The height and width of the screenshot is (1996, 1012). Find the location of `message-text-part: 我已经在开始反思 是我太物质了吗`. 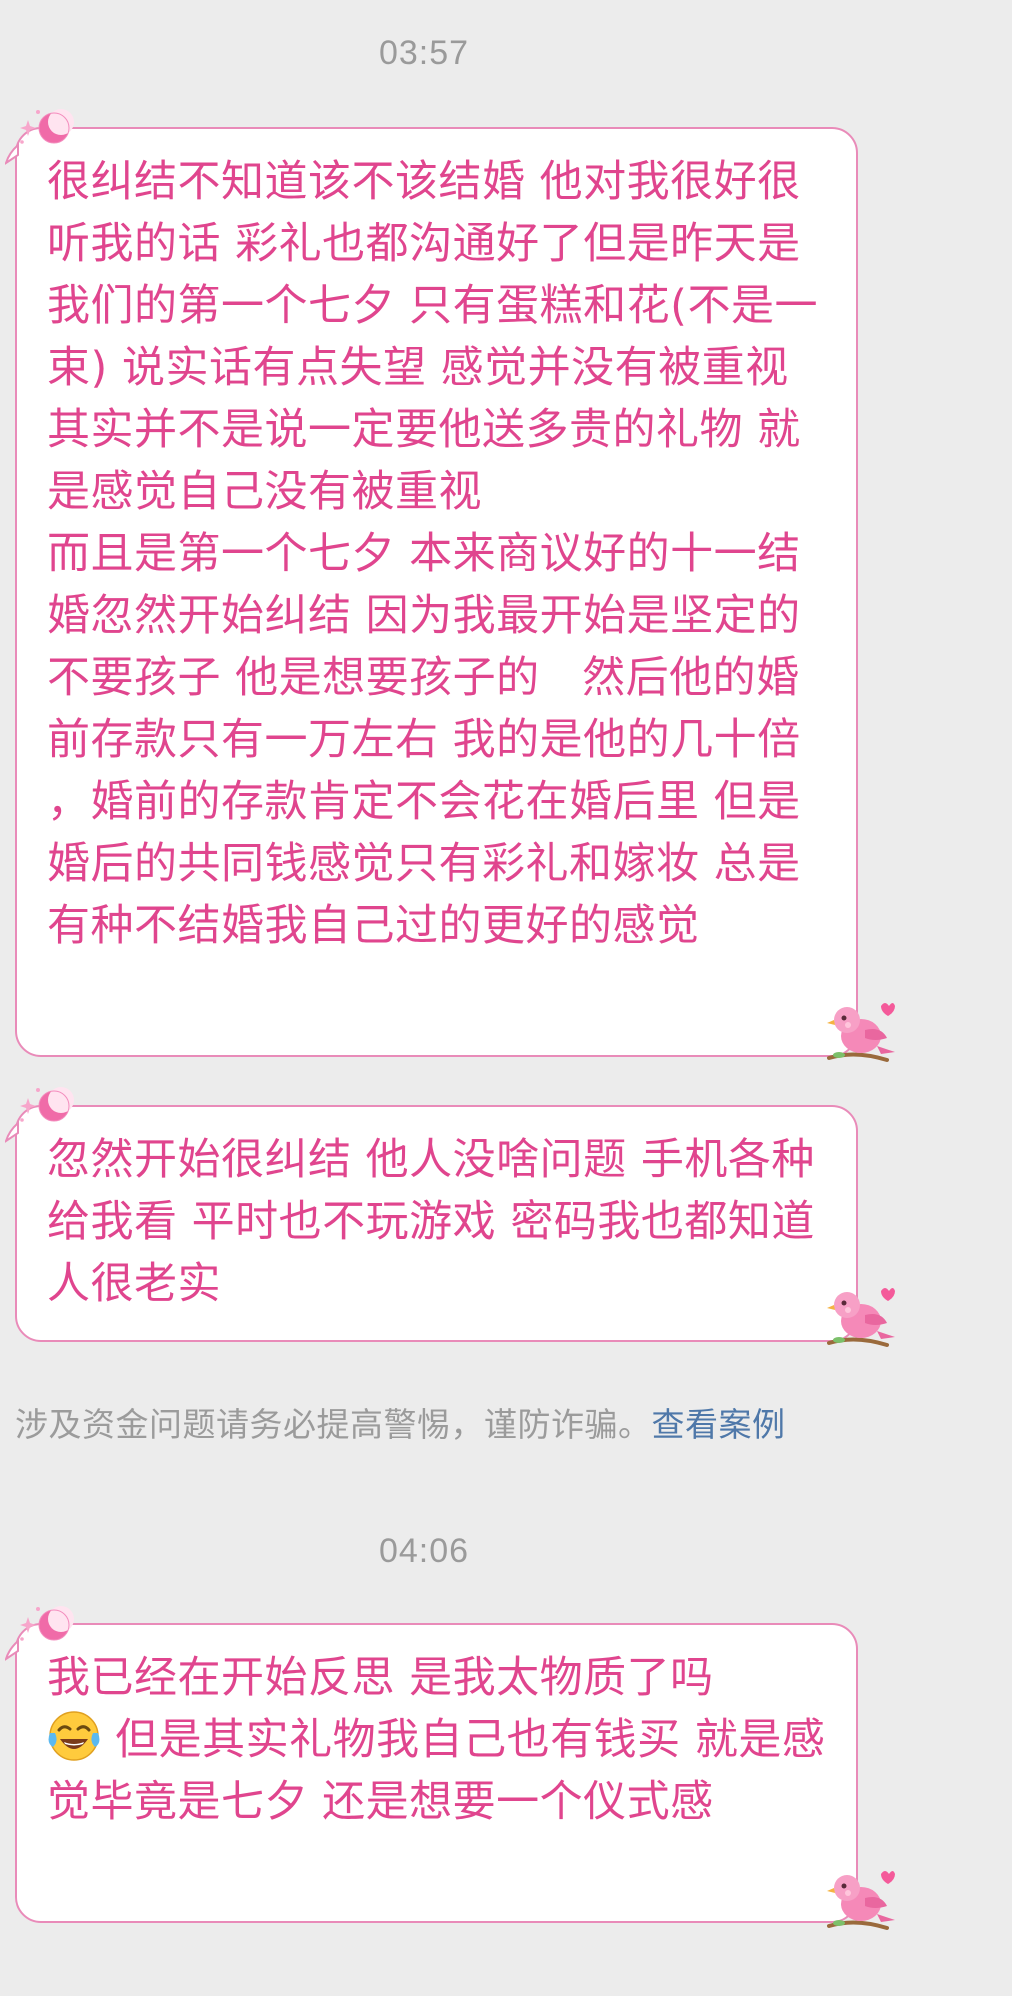

message-text-part: 我已经在开始反思 是我太物质了吗 is located at coordinates (380, 1678).